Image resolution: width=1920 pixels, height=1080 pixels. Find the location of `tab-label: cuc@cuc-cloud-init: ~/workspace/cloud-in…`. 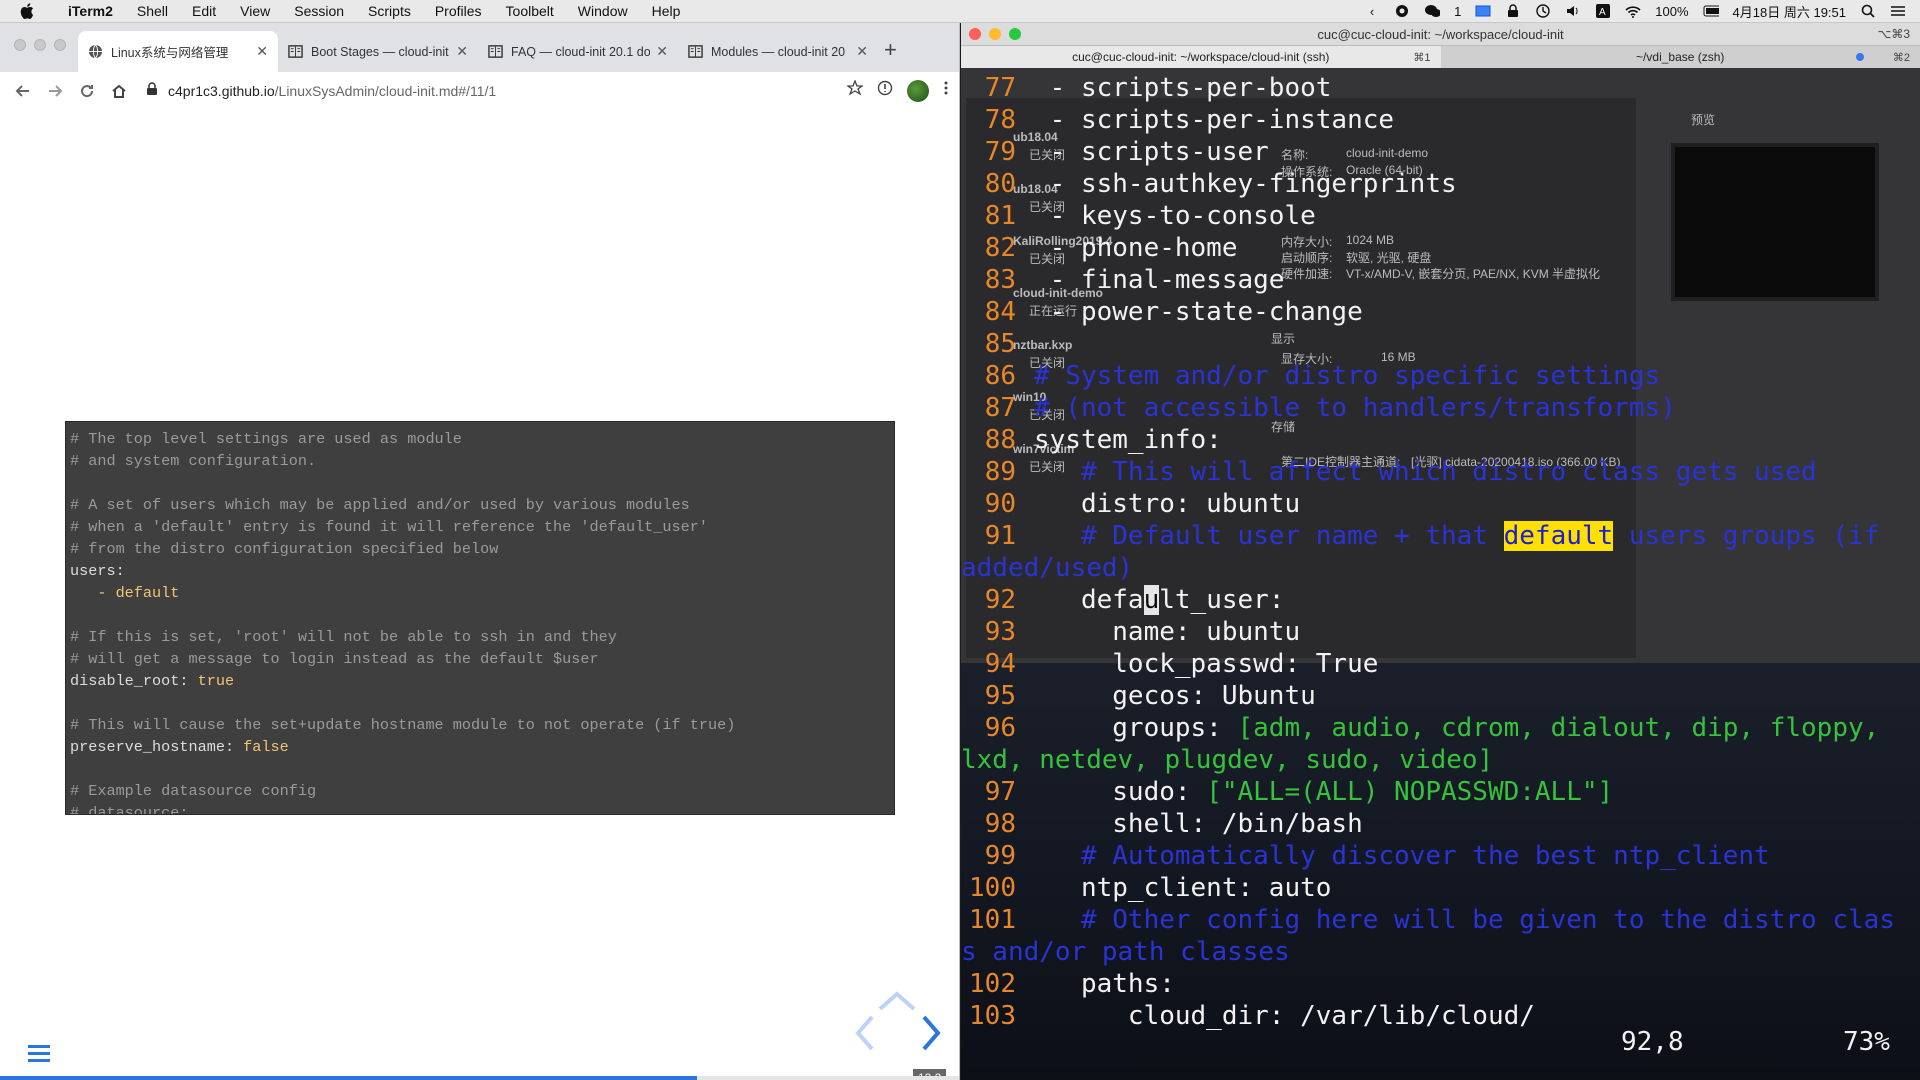

tab-label: cuc@cuc-cloud-init: ~/workspace/cloud-in… is located at coordinates (1201, 57).